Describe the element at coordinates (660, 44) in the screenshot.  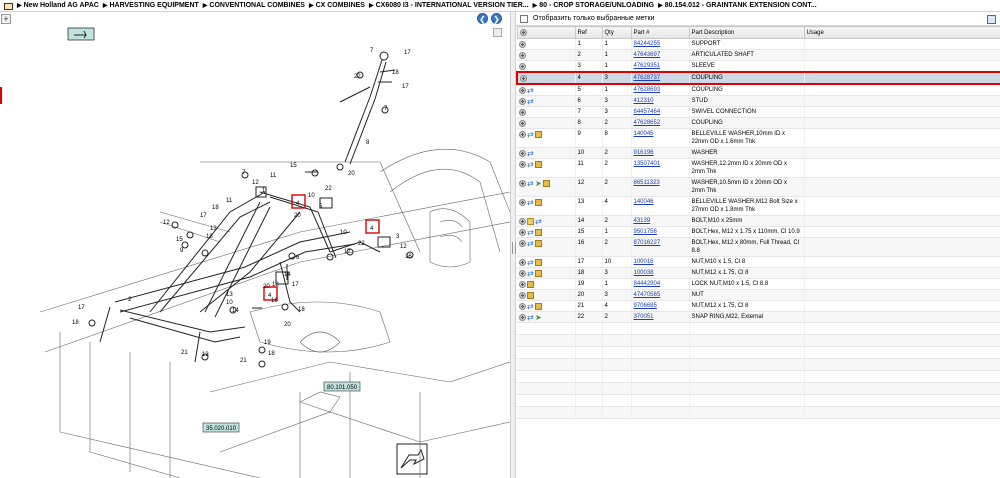
I see `cell-part-number: 84244255` at that location.